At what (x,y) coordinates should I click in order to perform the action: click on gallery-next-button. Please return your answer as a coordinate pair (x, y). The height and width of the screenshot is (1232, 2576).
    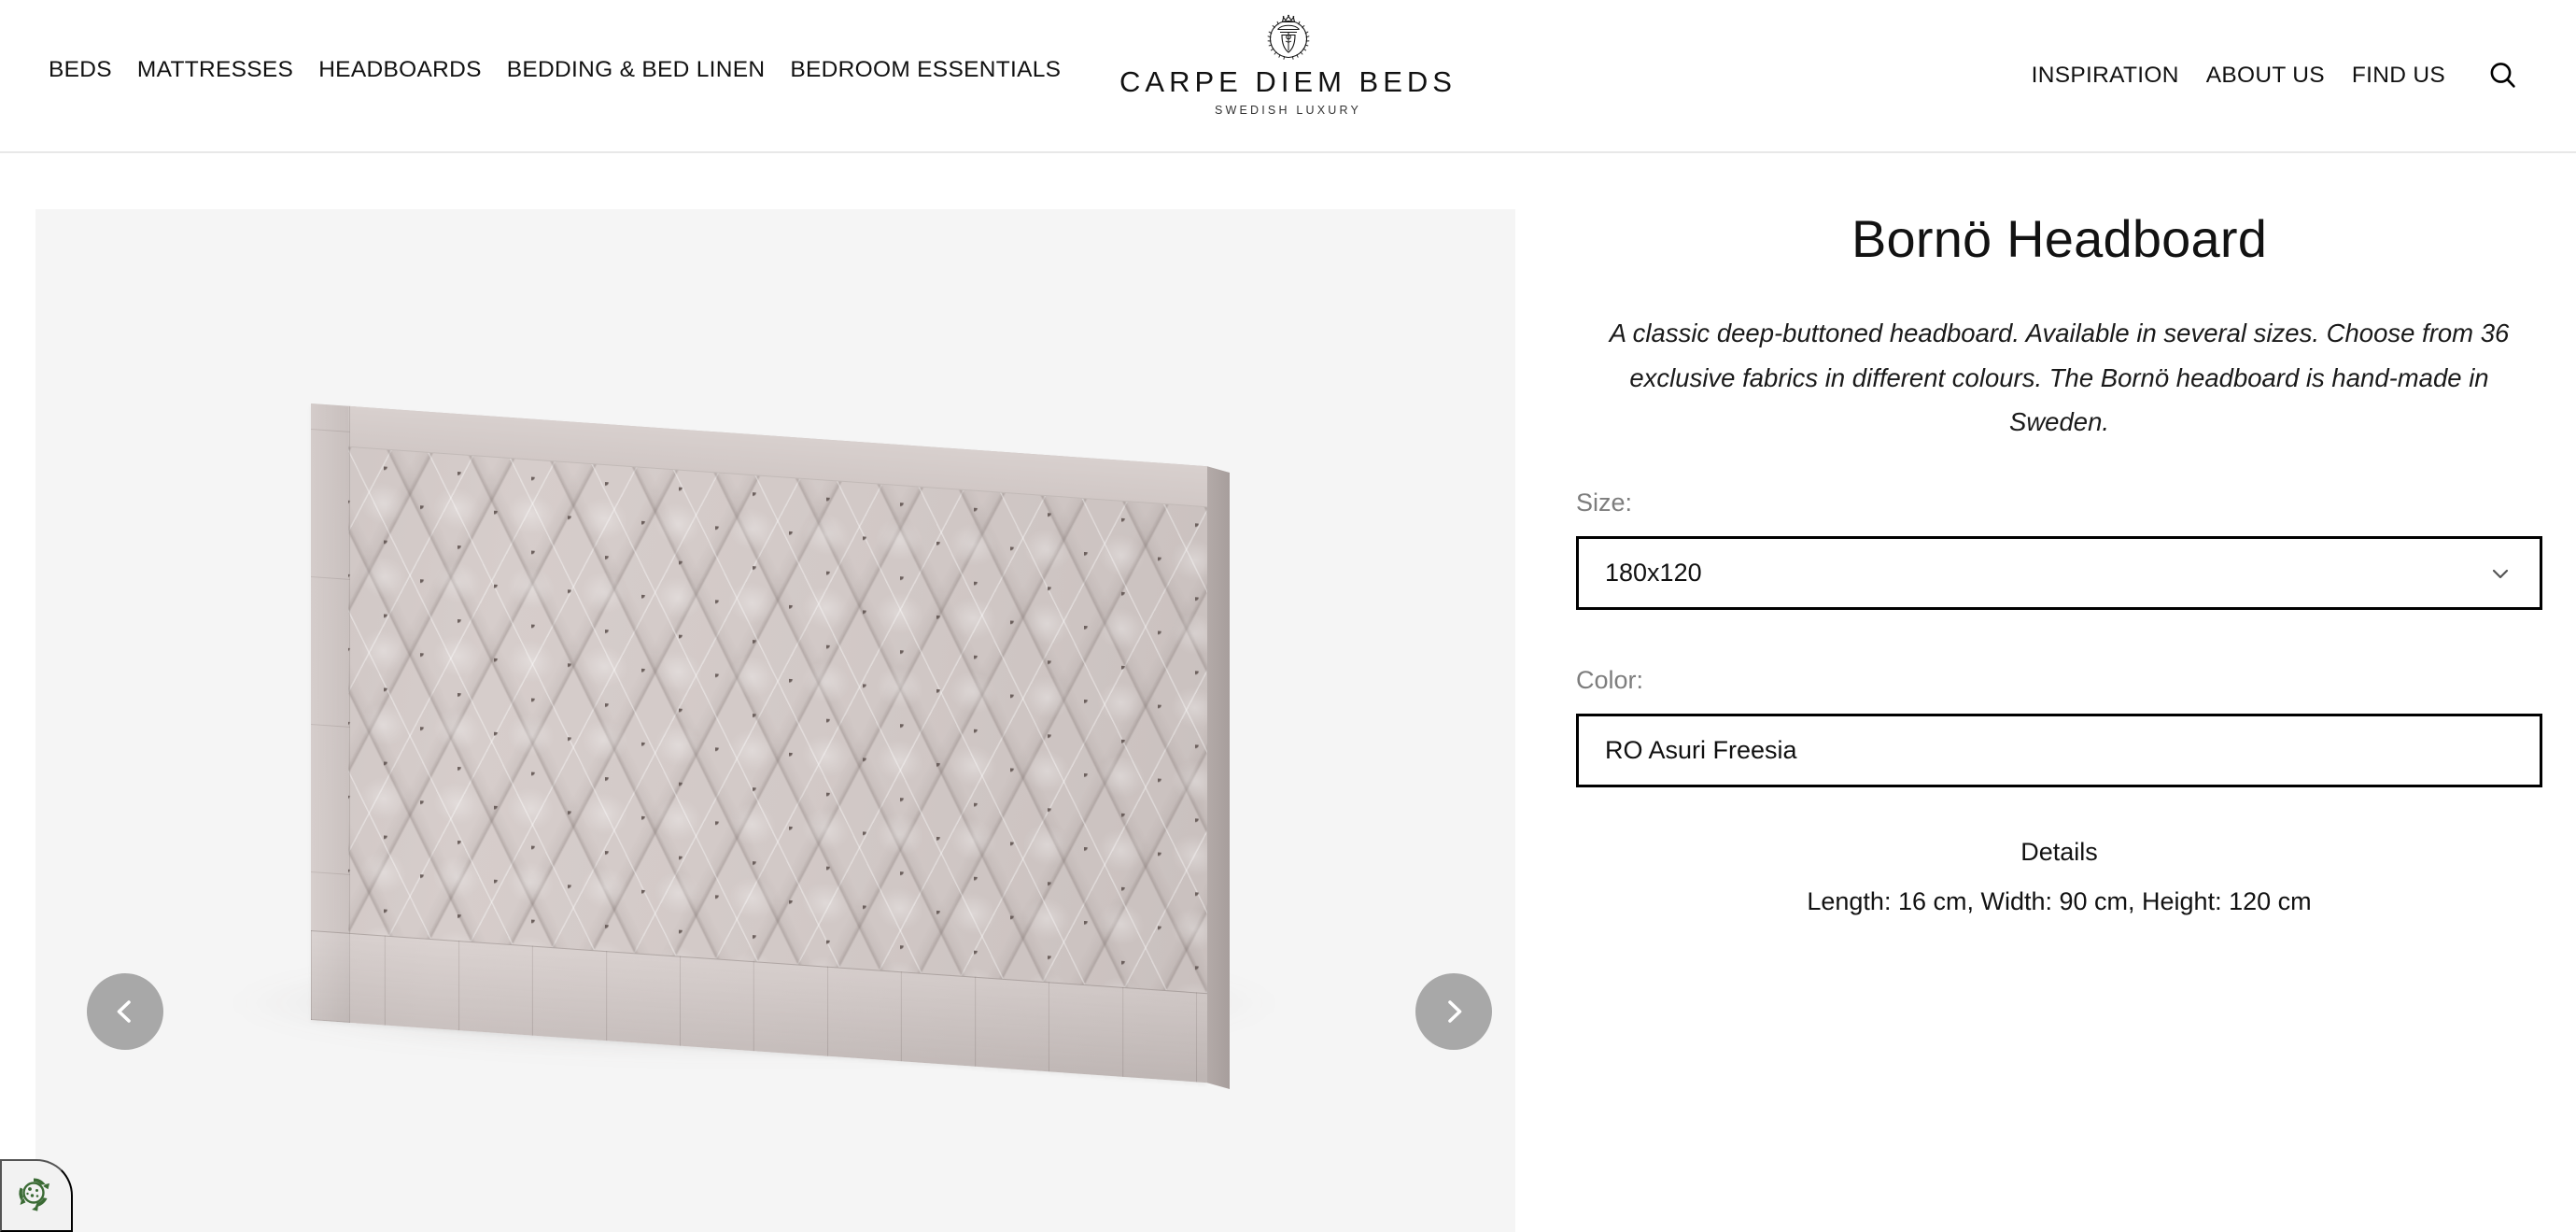
    Looking at the image, I should click on (1453, 1011).